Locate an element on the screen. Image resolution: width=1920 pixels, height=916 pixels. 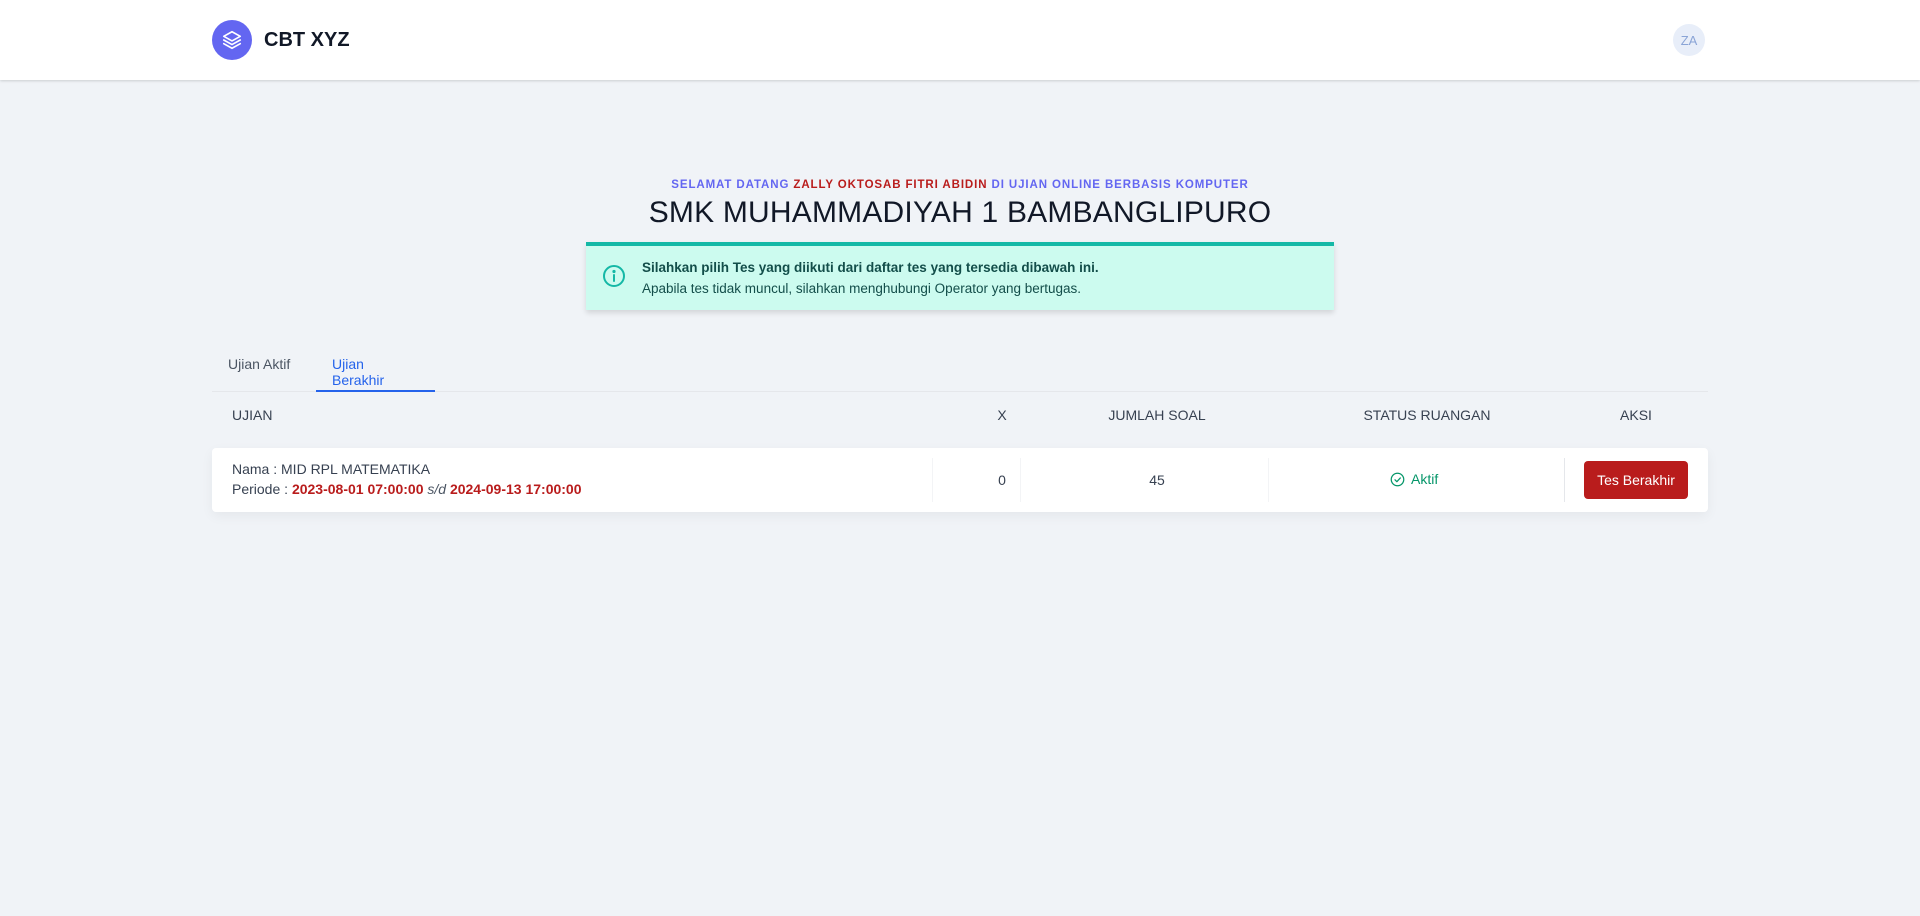
status-label: Aktif is located at coordinates (1425, 479).